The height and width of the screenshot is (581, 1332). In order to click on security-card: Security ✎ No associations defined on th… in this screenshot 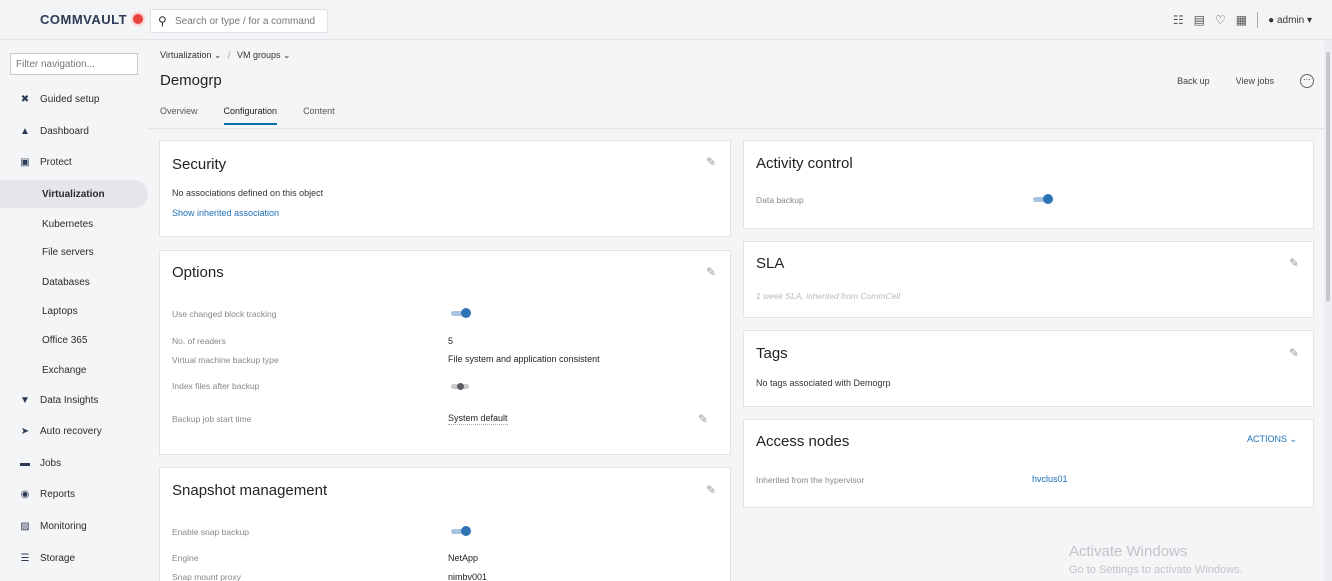, I will do `click(445, 188)`.